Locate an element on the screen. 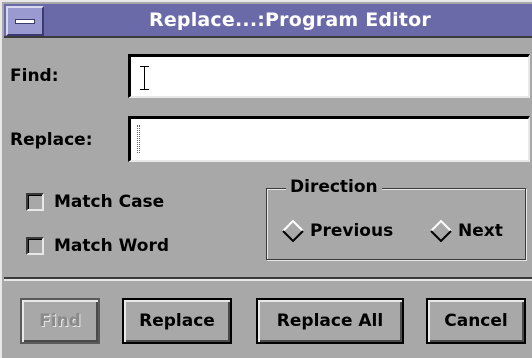 This screenshot has height=358, width=532. match-word-checkbox: Match Word is located at coordinates (97, 246).